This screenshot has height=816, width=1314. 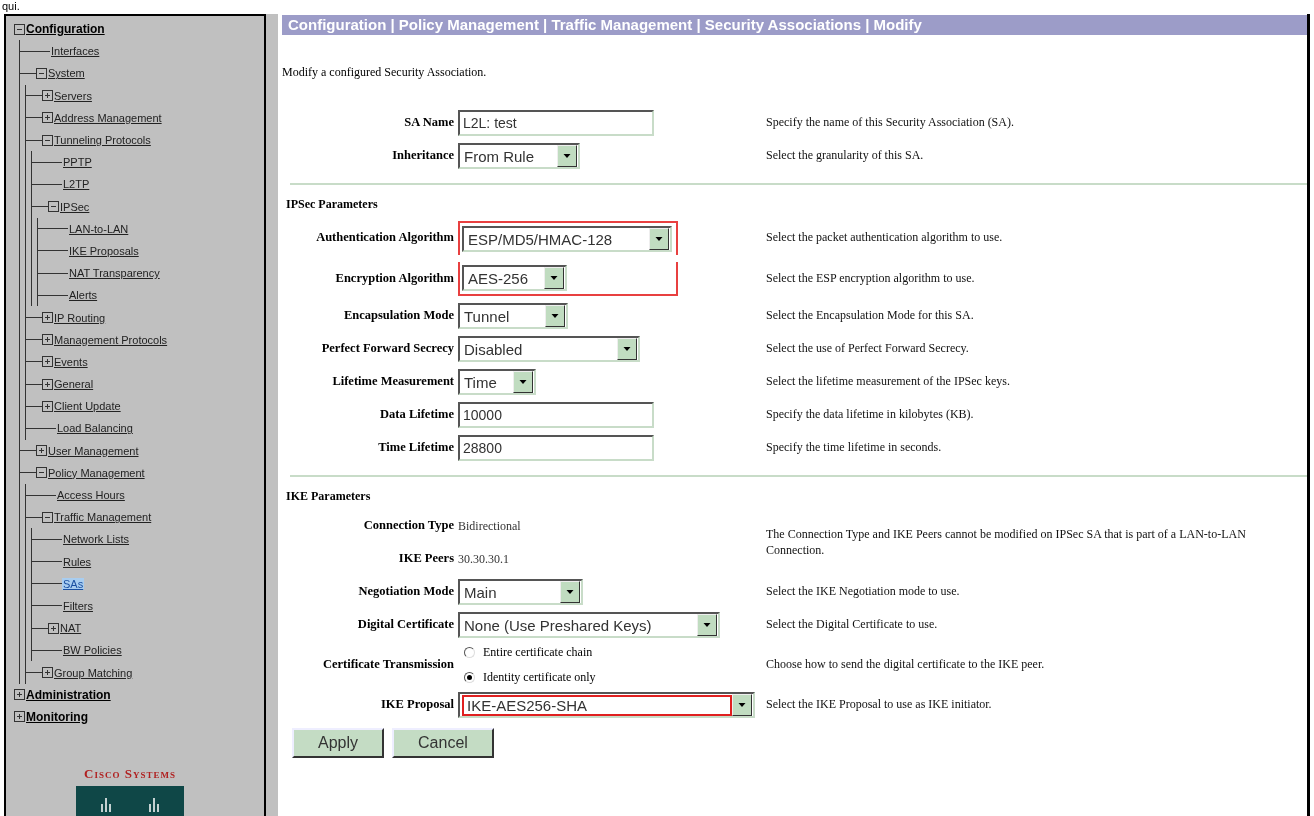 I want to click on tree-item: BW Policies, so click(x=92, y=650).